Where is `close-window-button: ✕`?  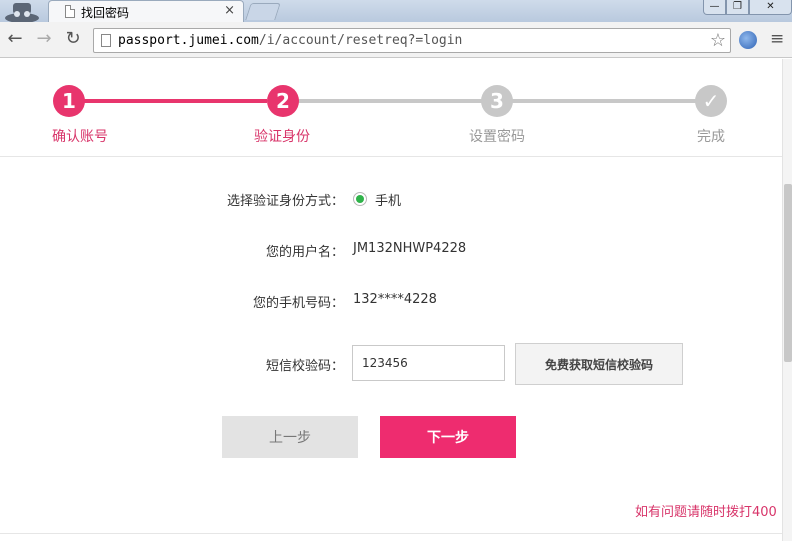
close-window-button: ✕ is located at coordinates (770, 7).